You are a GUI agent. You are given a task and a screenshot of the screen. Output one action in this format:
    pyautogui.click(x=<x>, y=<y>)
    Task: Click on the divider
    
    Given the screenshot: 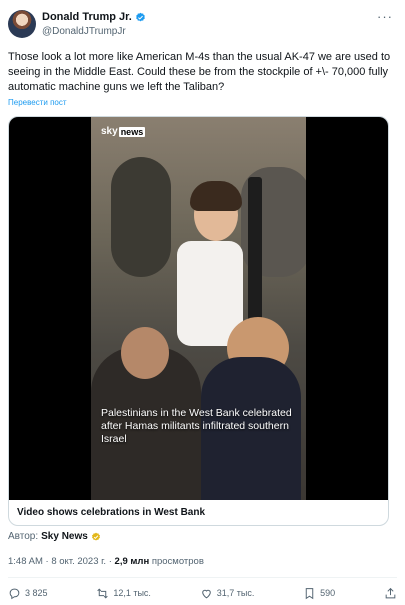 What is the action you would take?
    pyautogui.click(x=202, y=577)
    